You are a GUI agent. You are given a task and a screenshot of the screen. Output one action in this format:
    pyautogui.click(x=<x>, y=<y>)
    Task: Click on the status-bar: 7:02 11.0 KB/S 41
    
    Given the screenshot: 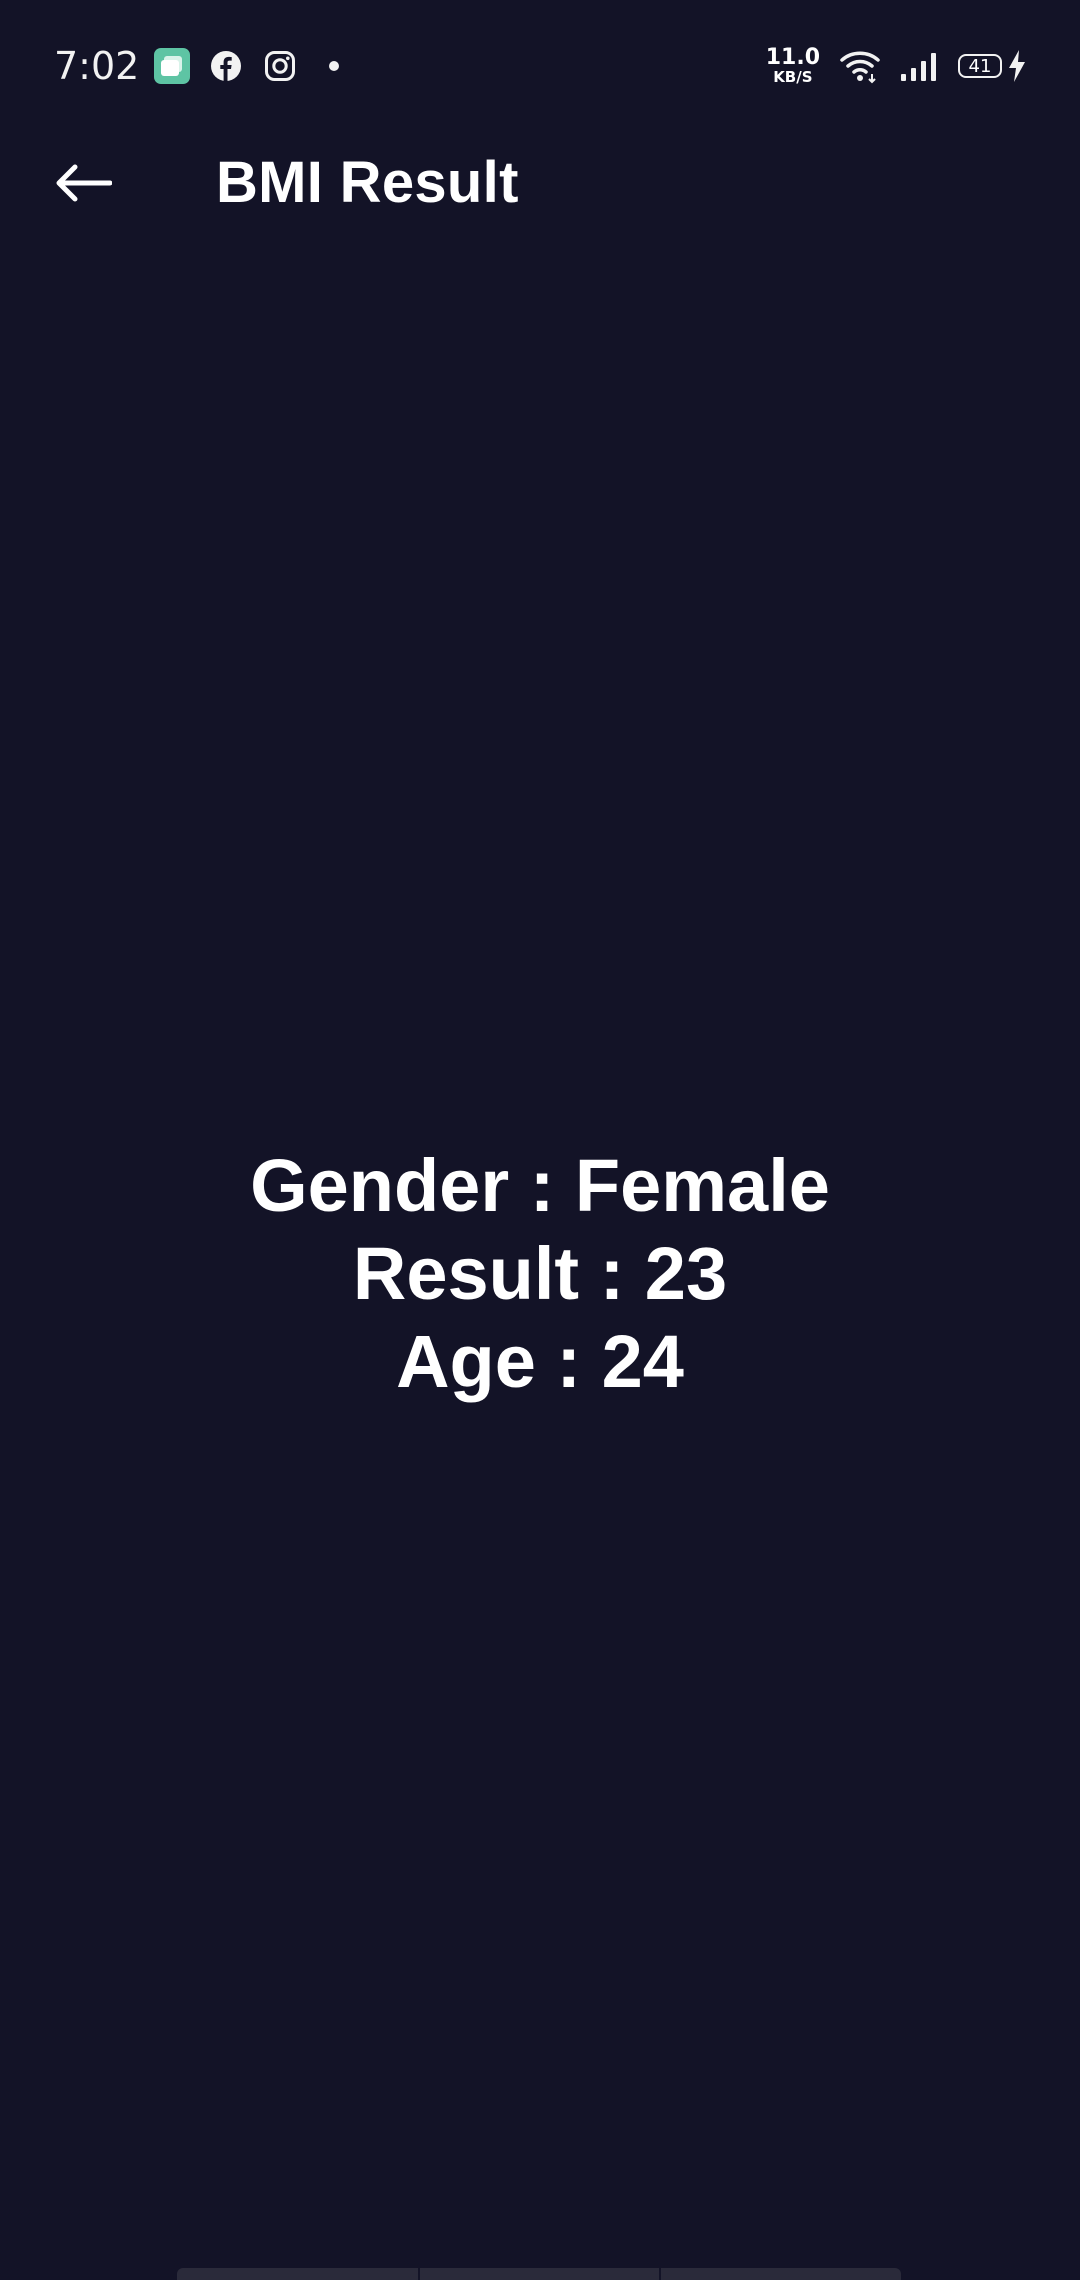 What is the action you would take?
    pyautogui.click(x=540, y=66)
    